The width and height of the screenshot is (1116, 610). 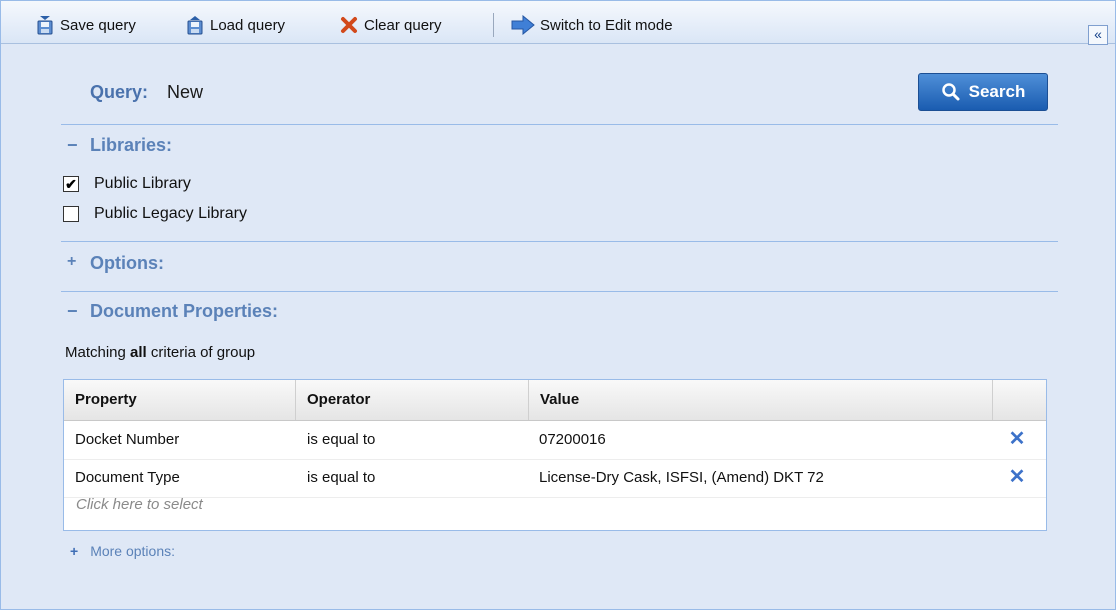 I want to click on clear-query-button: Clear query, so click(x=390, y=25).